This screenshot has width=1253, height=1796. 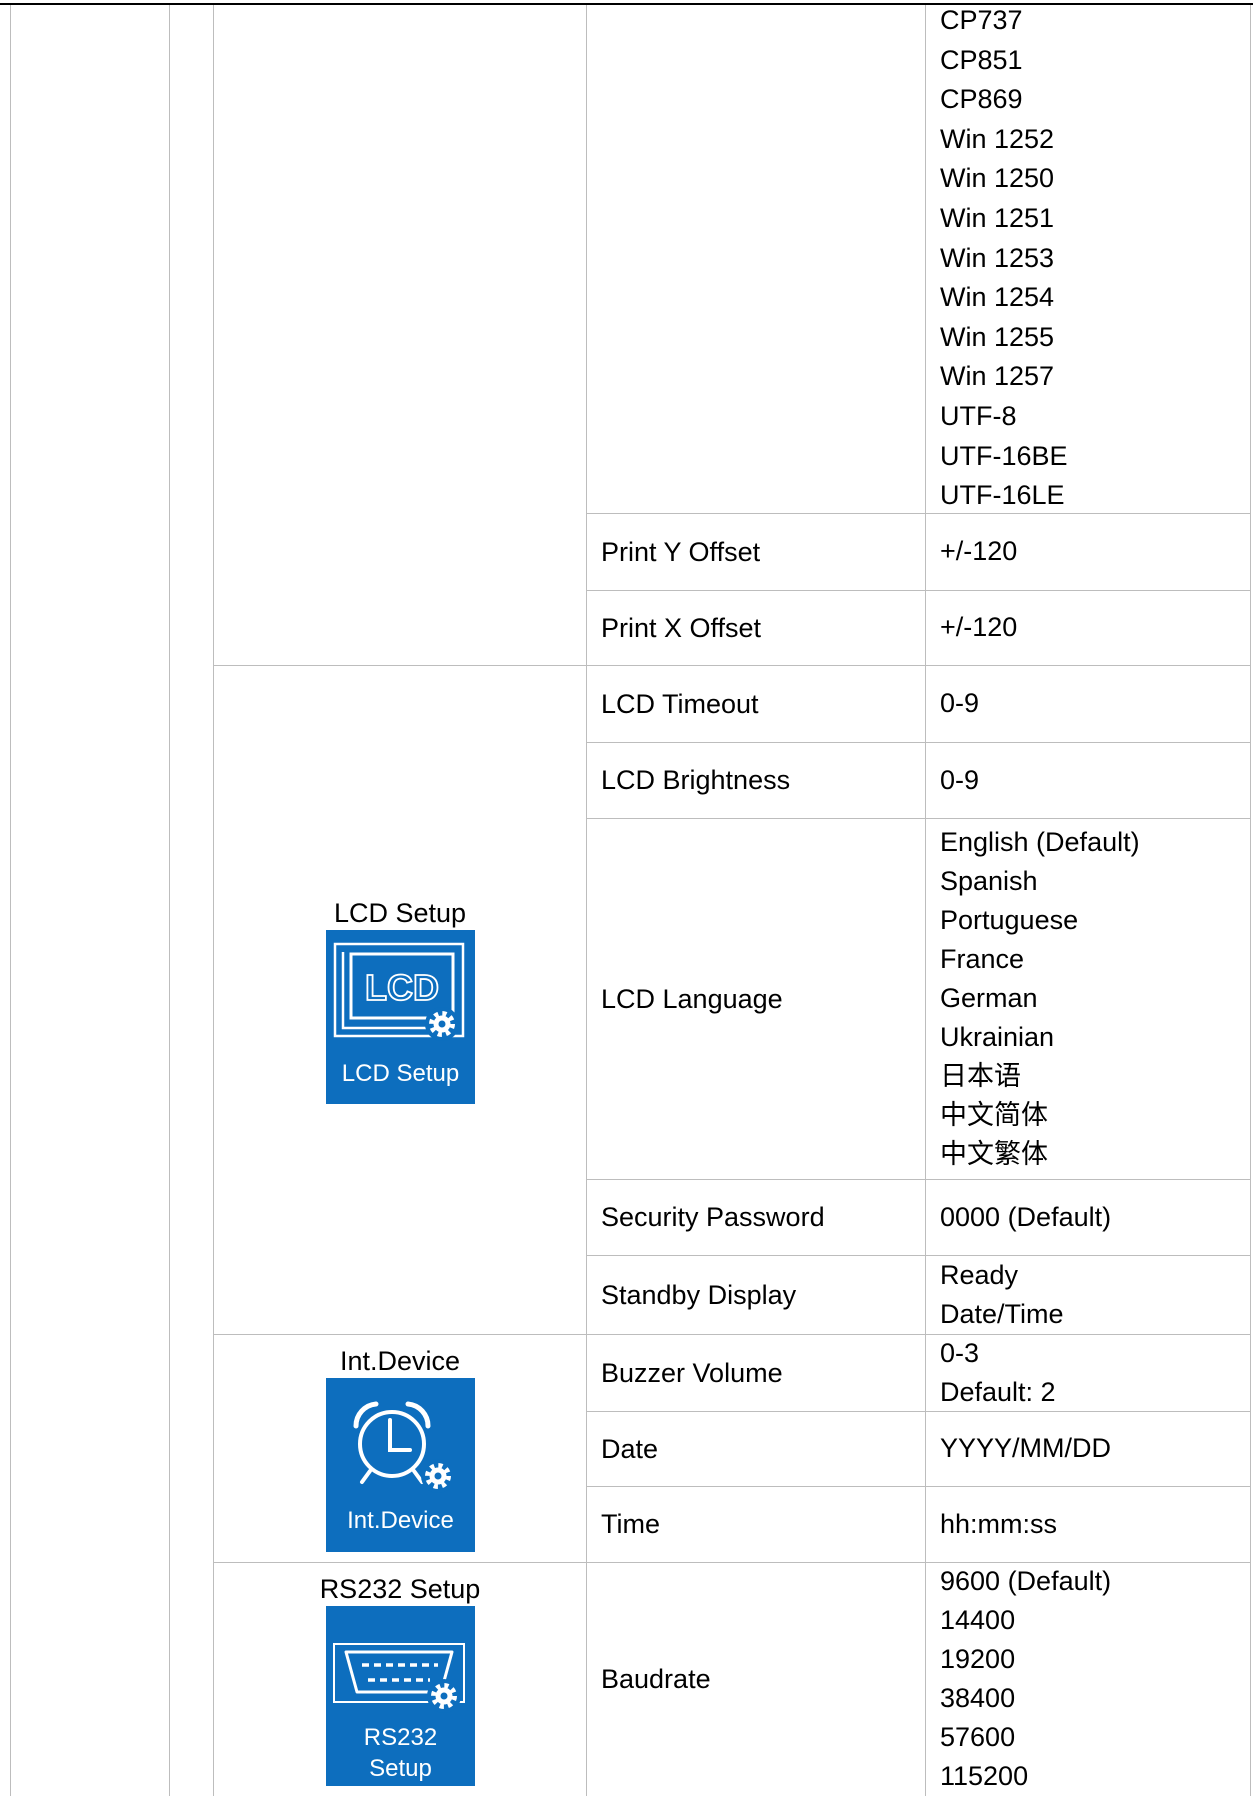 I want to click on value-item: 日本语, so click(x=980, y=1076).